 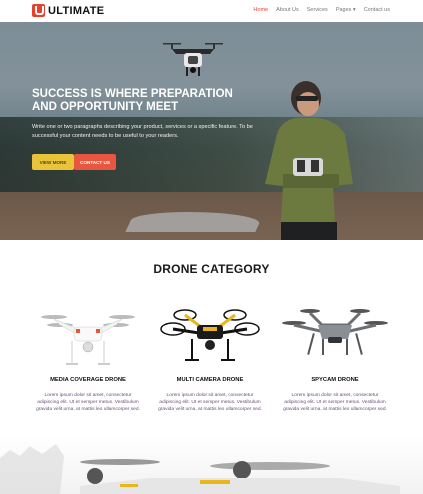 I want to click on contact-us-button: CONTACT US, so click(x=95, y=162).